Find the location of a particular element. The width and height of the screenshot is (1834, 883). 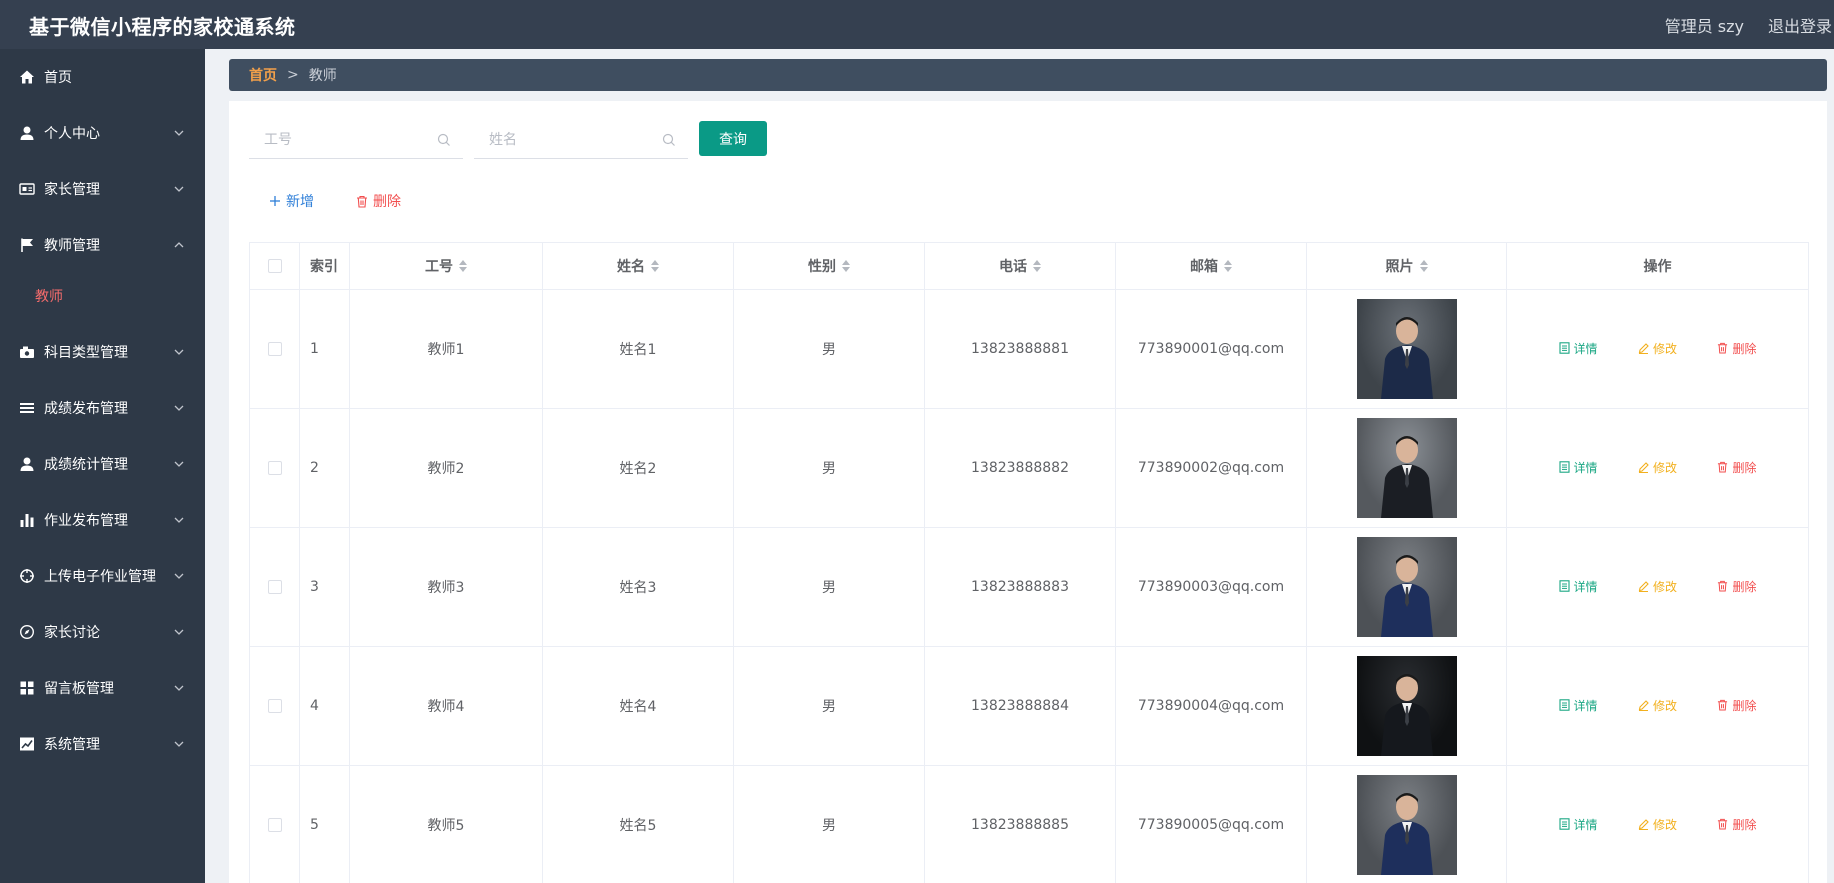

cell-gender: 男 is located at coordinates (829, 468).